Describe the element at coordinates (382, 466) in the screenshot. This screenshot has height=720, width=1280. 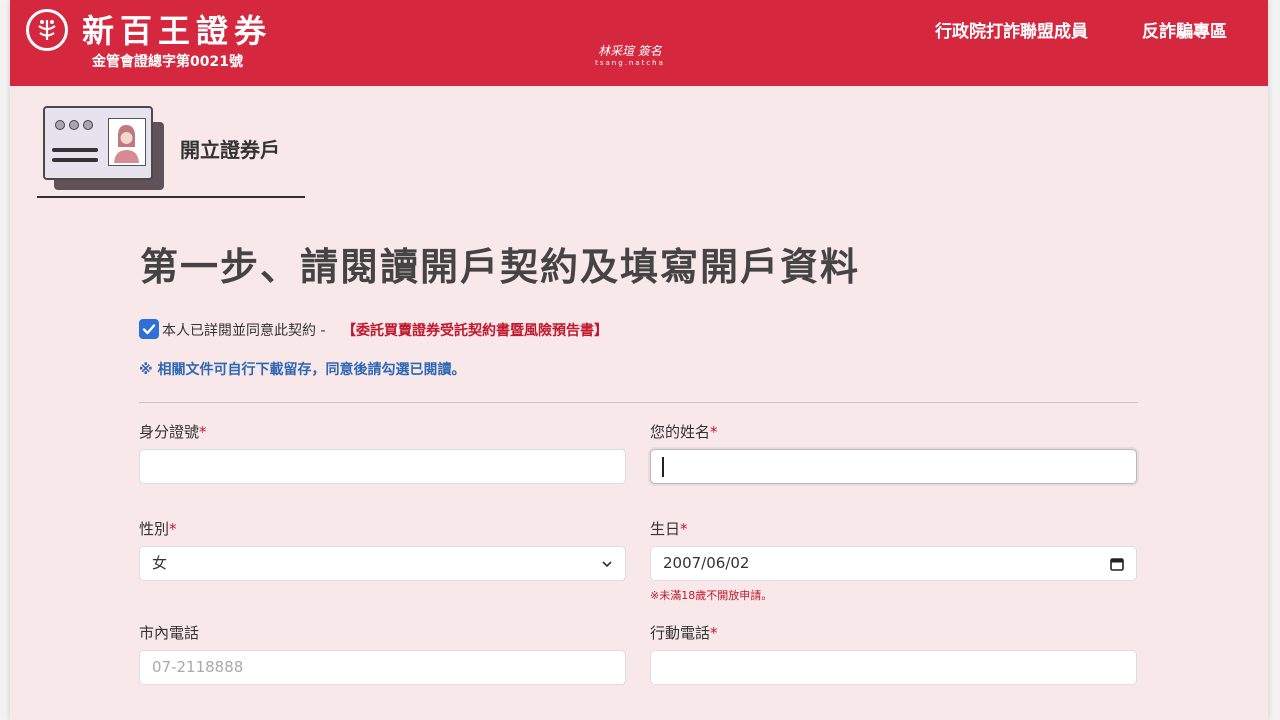
I see `id-number-input` at that location.